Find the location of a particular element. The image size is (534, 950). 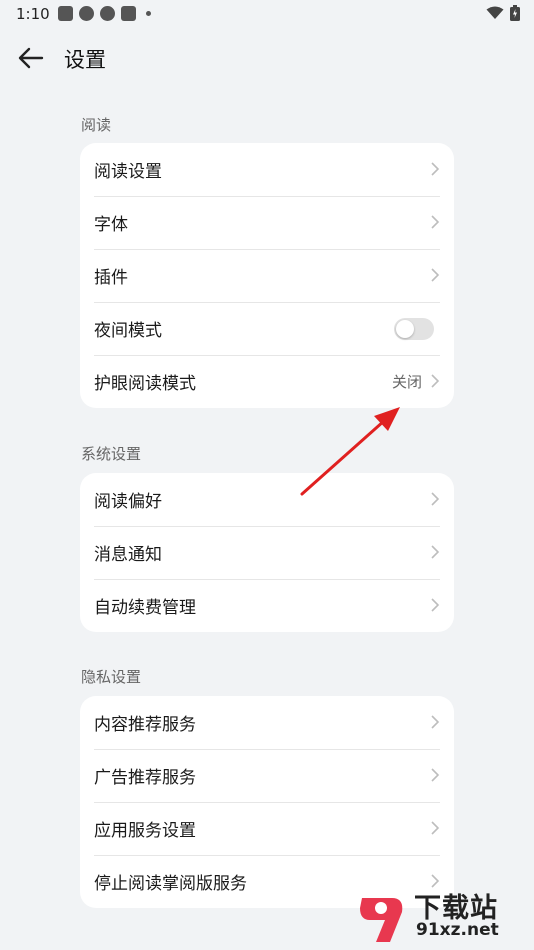

eye-protection-status: 关闭 is located at coordinates (406, 382).